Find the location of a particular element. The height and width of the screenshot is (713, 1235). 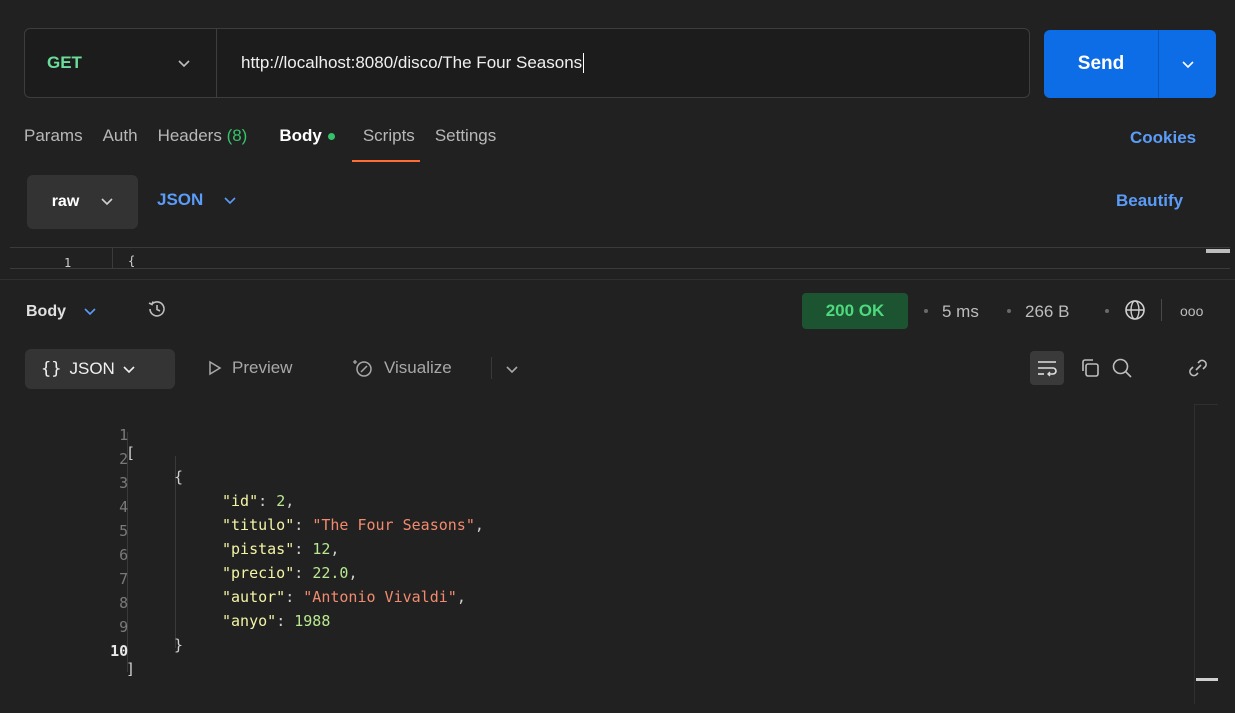

line-number: 5 is located at coordinates (124, 531).